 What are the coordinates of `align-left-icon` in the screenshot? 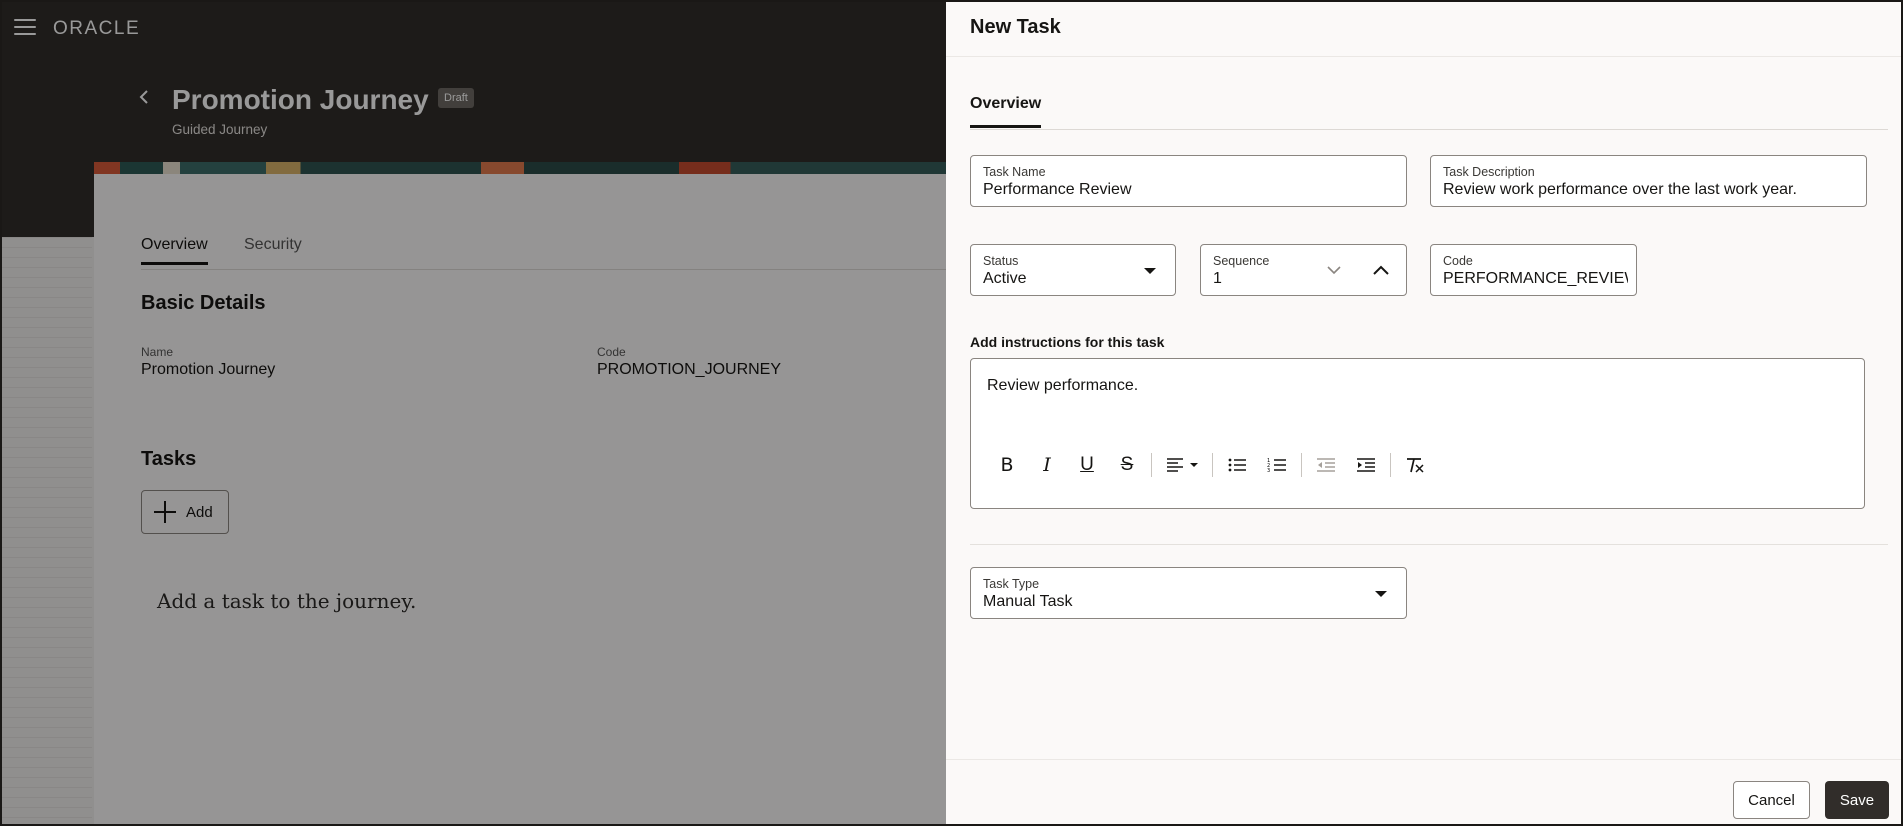 It's located at (1182, 465).